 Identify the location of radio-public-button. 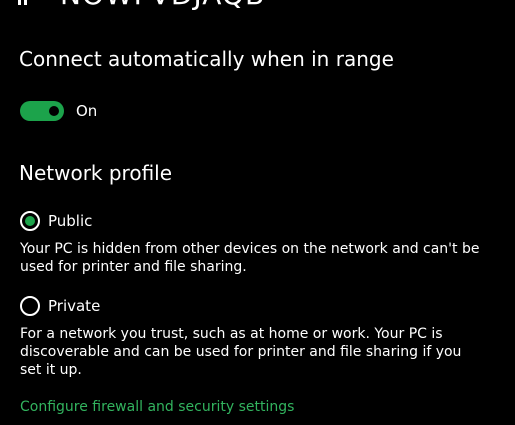
(30, 221).